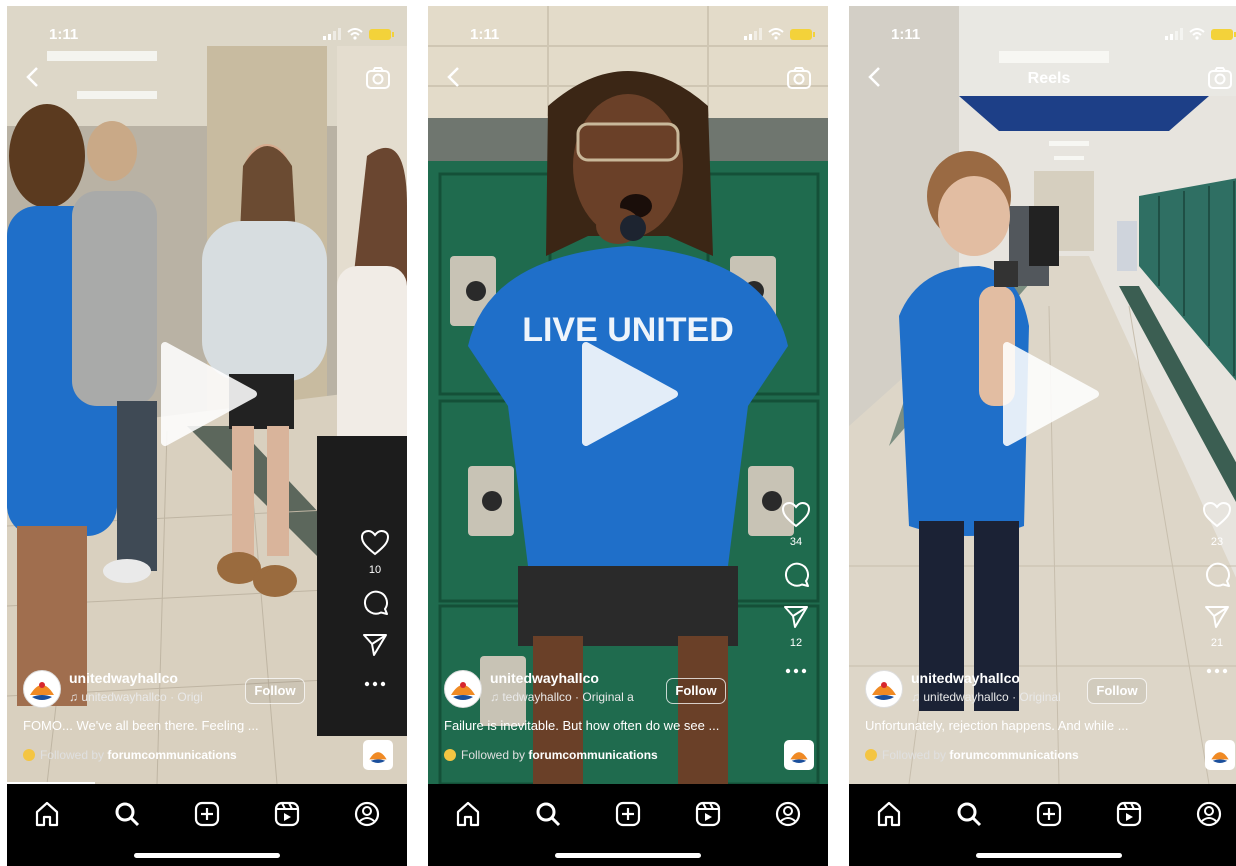 The width and height of the screenshot is (1236, 866). What do you see at coordinates (796, 643) in the screenshot?
I see `share-count: 12` at bounding box center [796, 643].